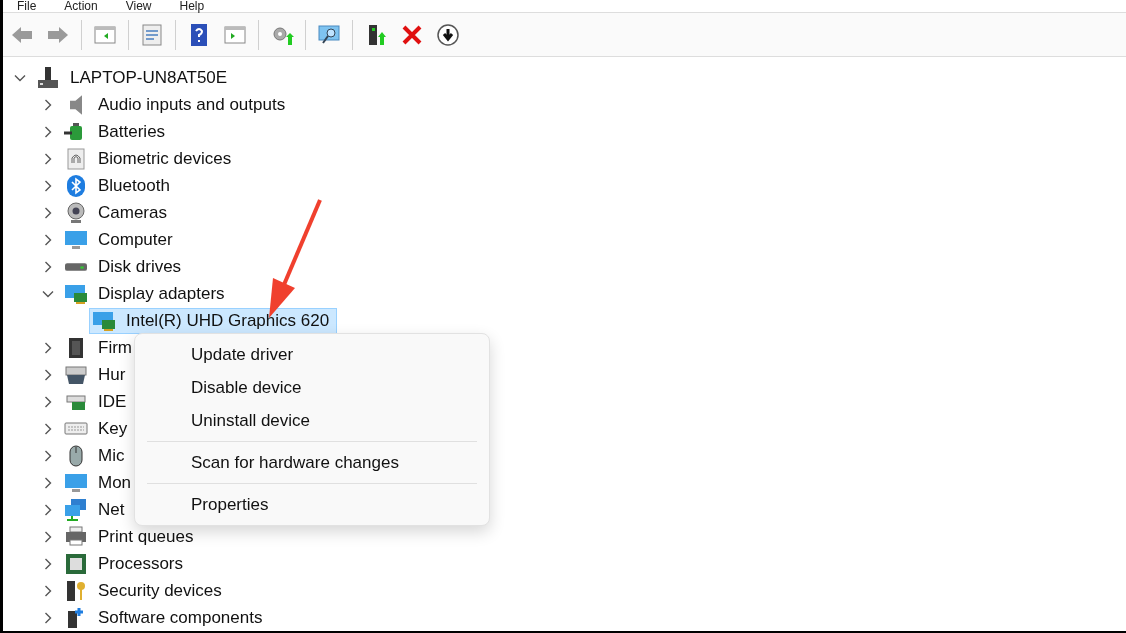 This screenshot has width=1126, height=633. I want to click on tree-item: Print queues, so click(131, 536).